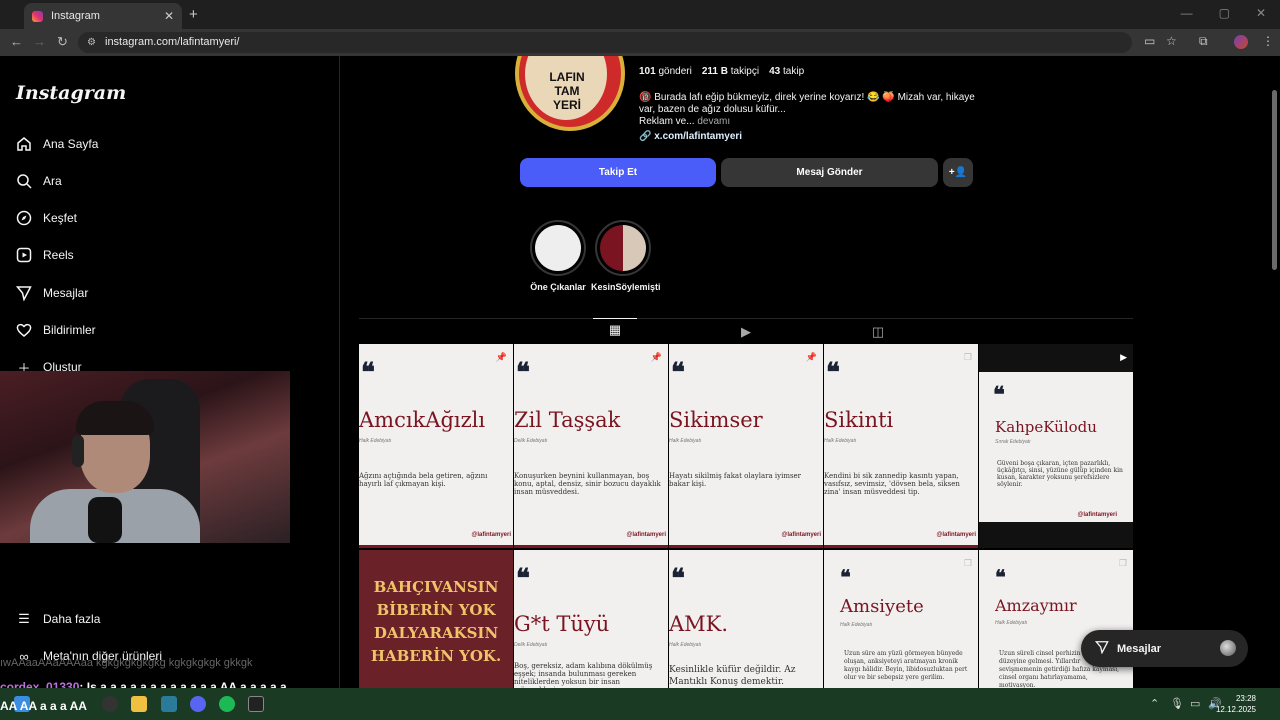 The image size is (1280, 720). What do you see at coordinates (115, 418) in the screenshot?
I see `streamer-hair` at bounding box center [115, 418].